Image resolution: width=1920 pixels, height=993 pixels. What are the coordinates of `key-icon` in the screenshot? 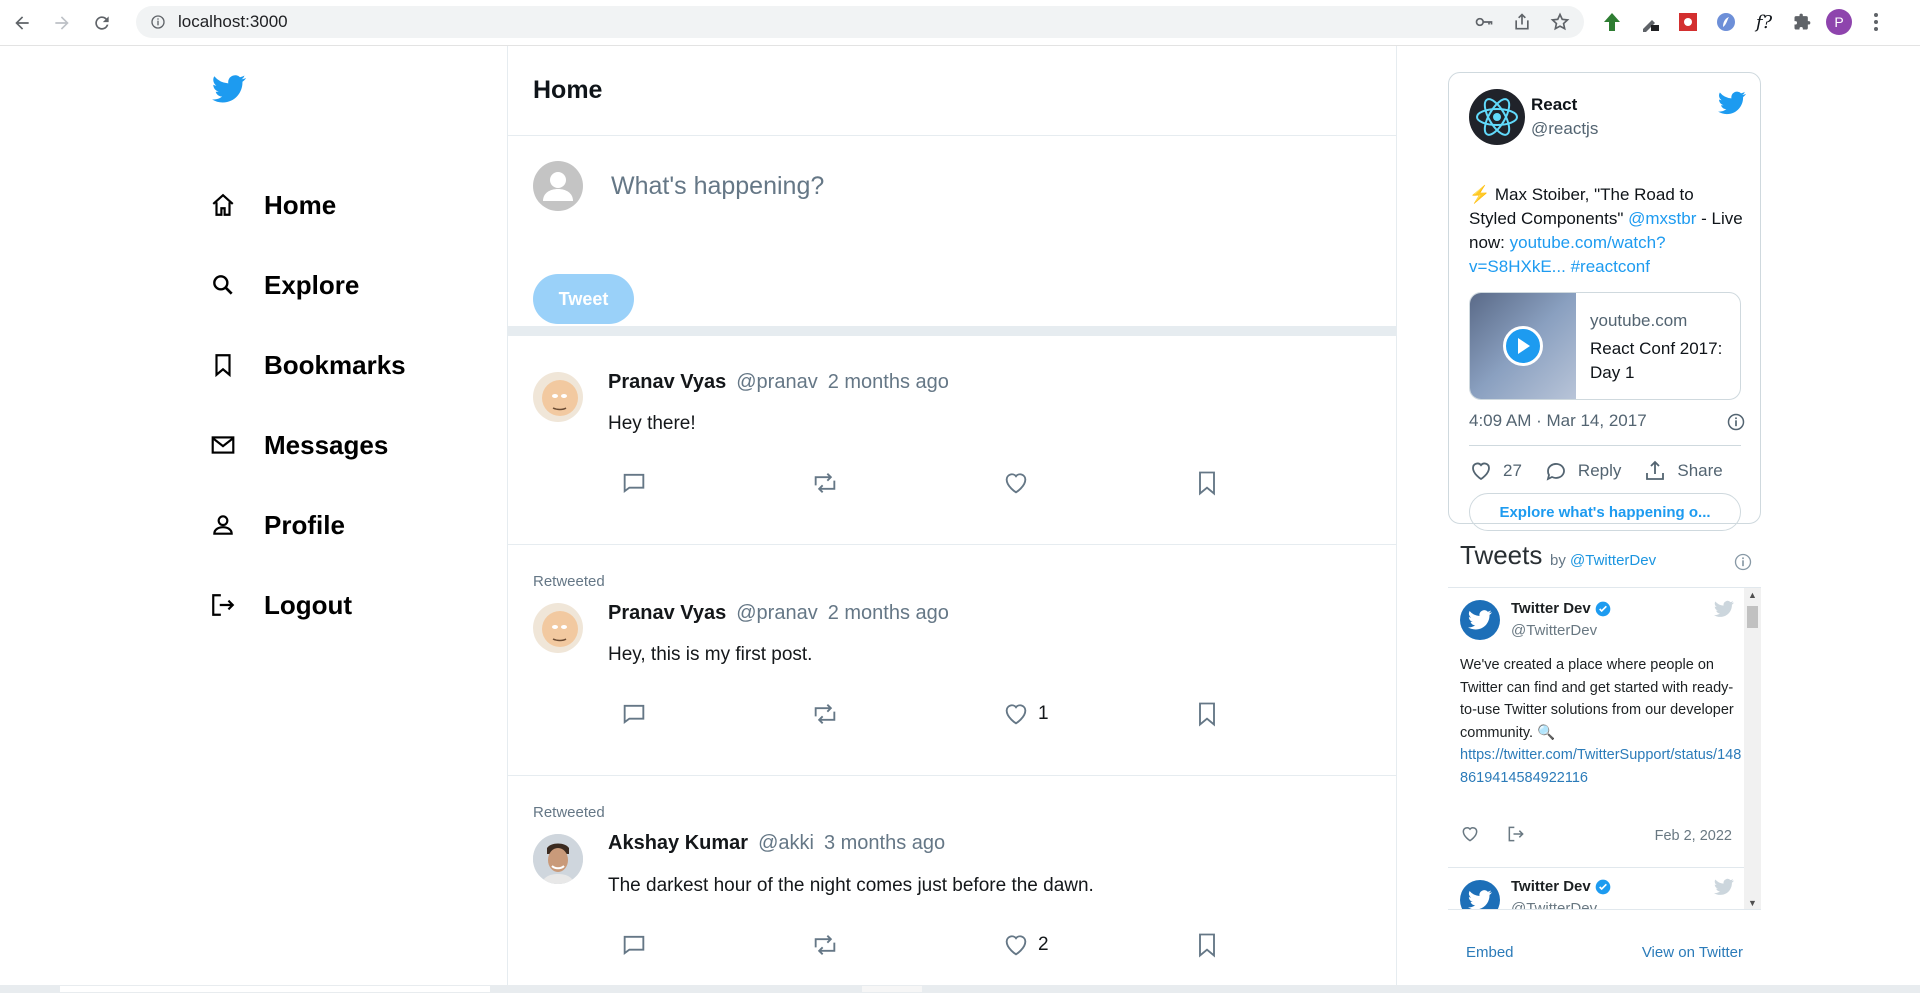 It's located at (1484, 22).